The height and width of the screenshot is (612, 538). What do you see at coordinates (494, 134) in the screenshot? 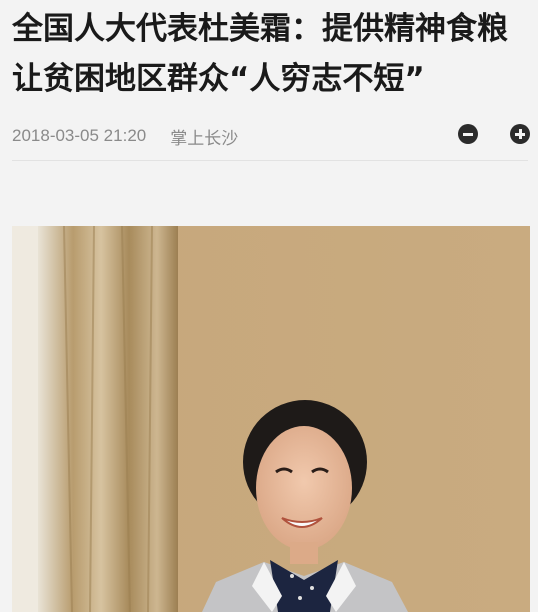
I see `font-size-controls` at bounding box center [494, 134].